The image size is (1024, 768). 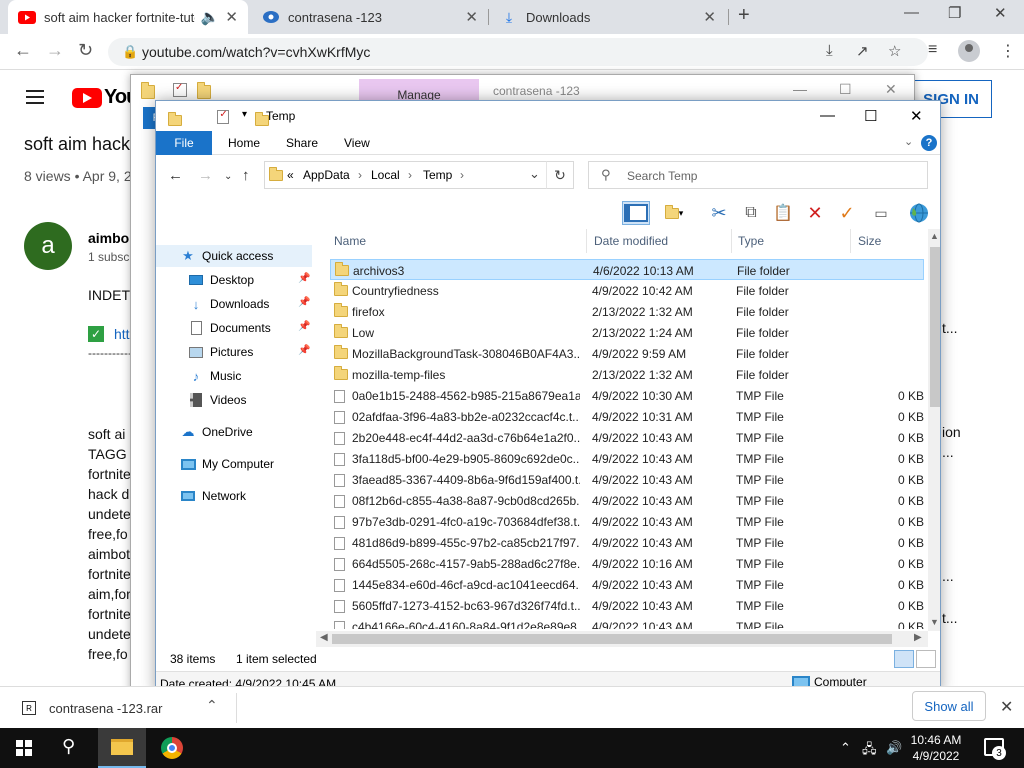 What do you see at coordinates (829, 50) in the screenshot?
I see `install-icon: ⤓` at bounding box center [829, 50].